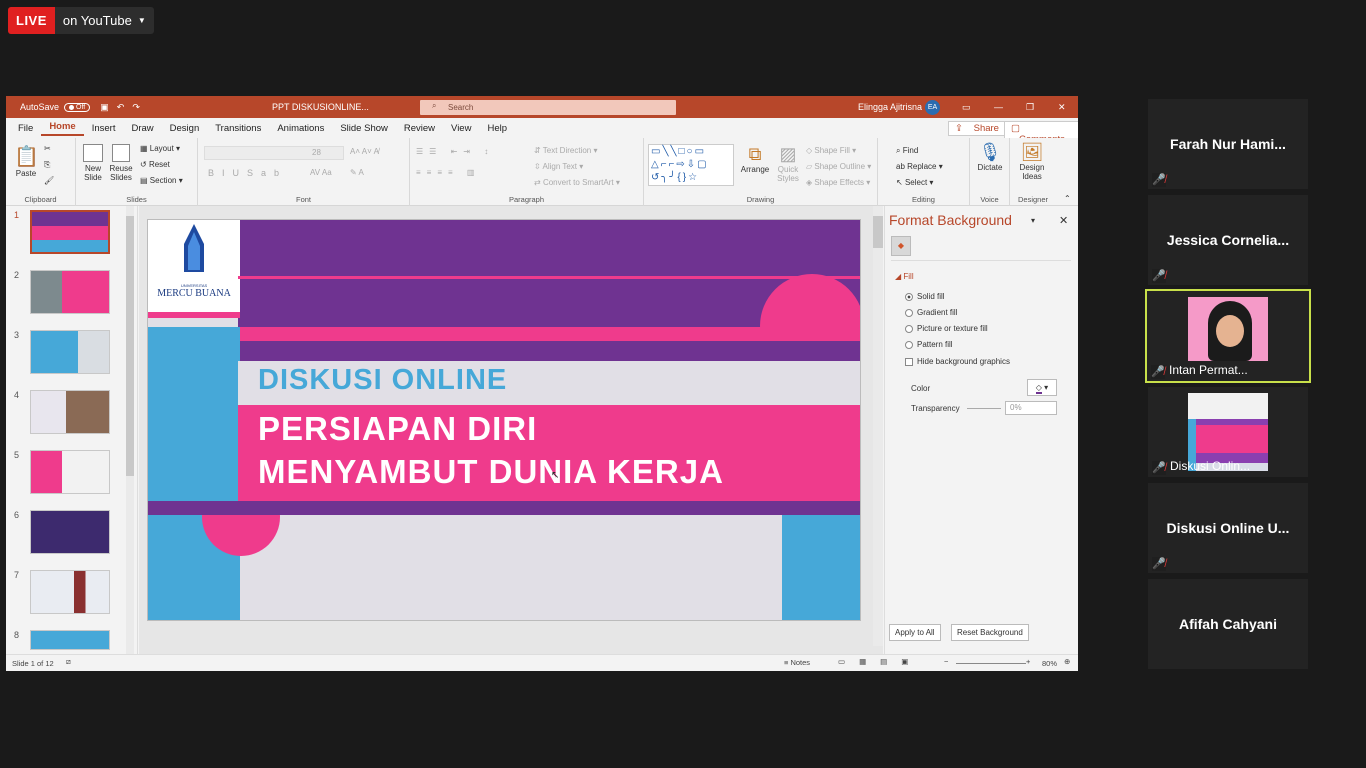 The width and height of the screenshot is (1366, 768). I want to click on search-box: ⌕ Search, so click(548, 107).